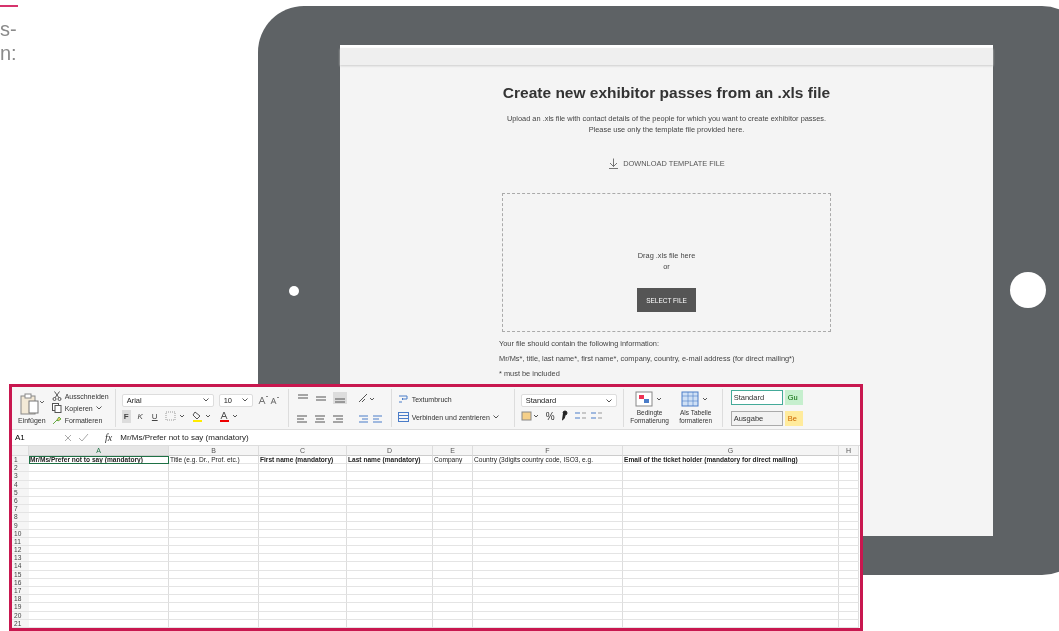 The width and height of the screenshot is (1059, 631). I want to click on percent-button: %, so click(550, 416).